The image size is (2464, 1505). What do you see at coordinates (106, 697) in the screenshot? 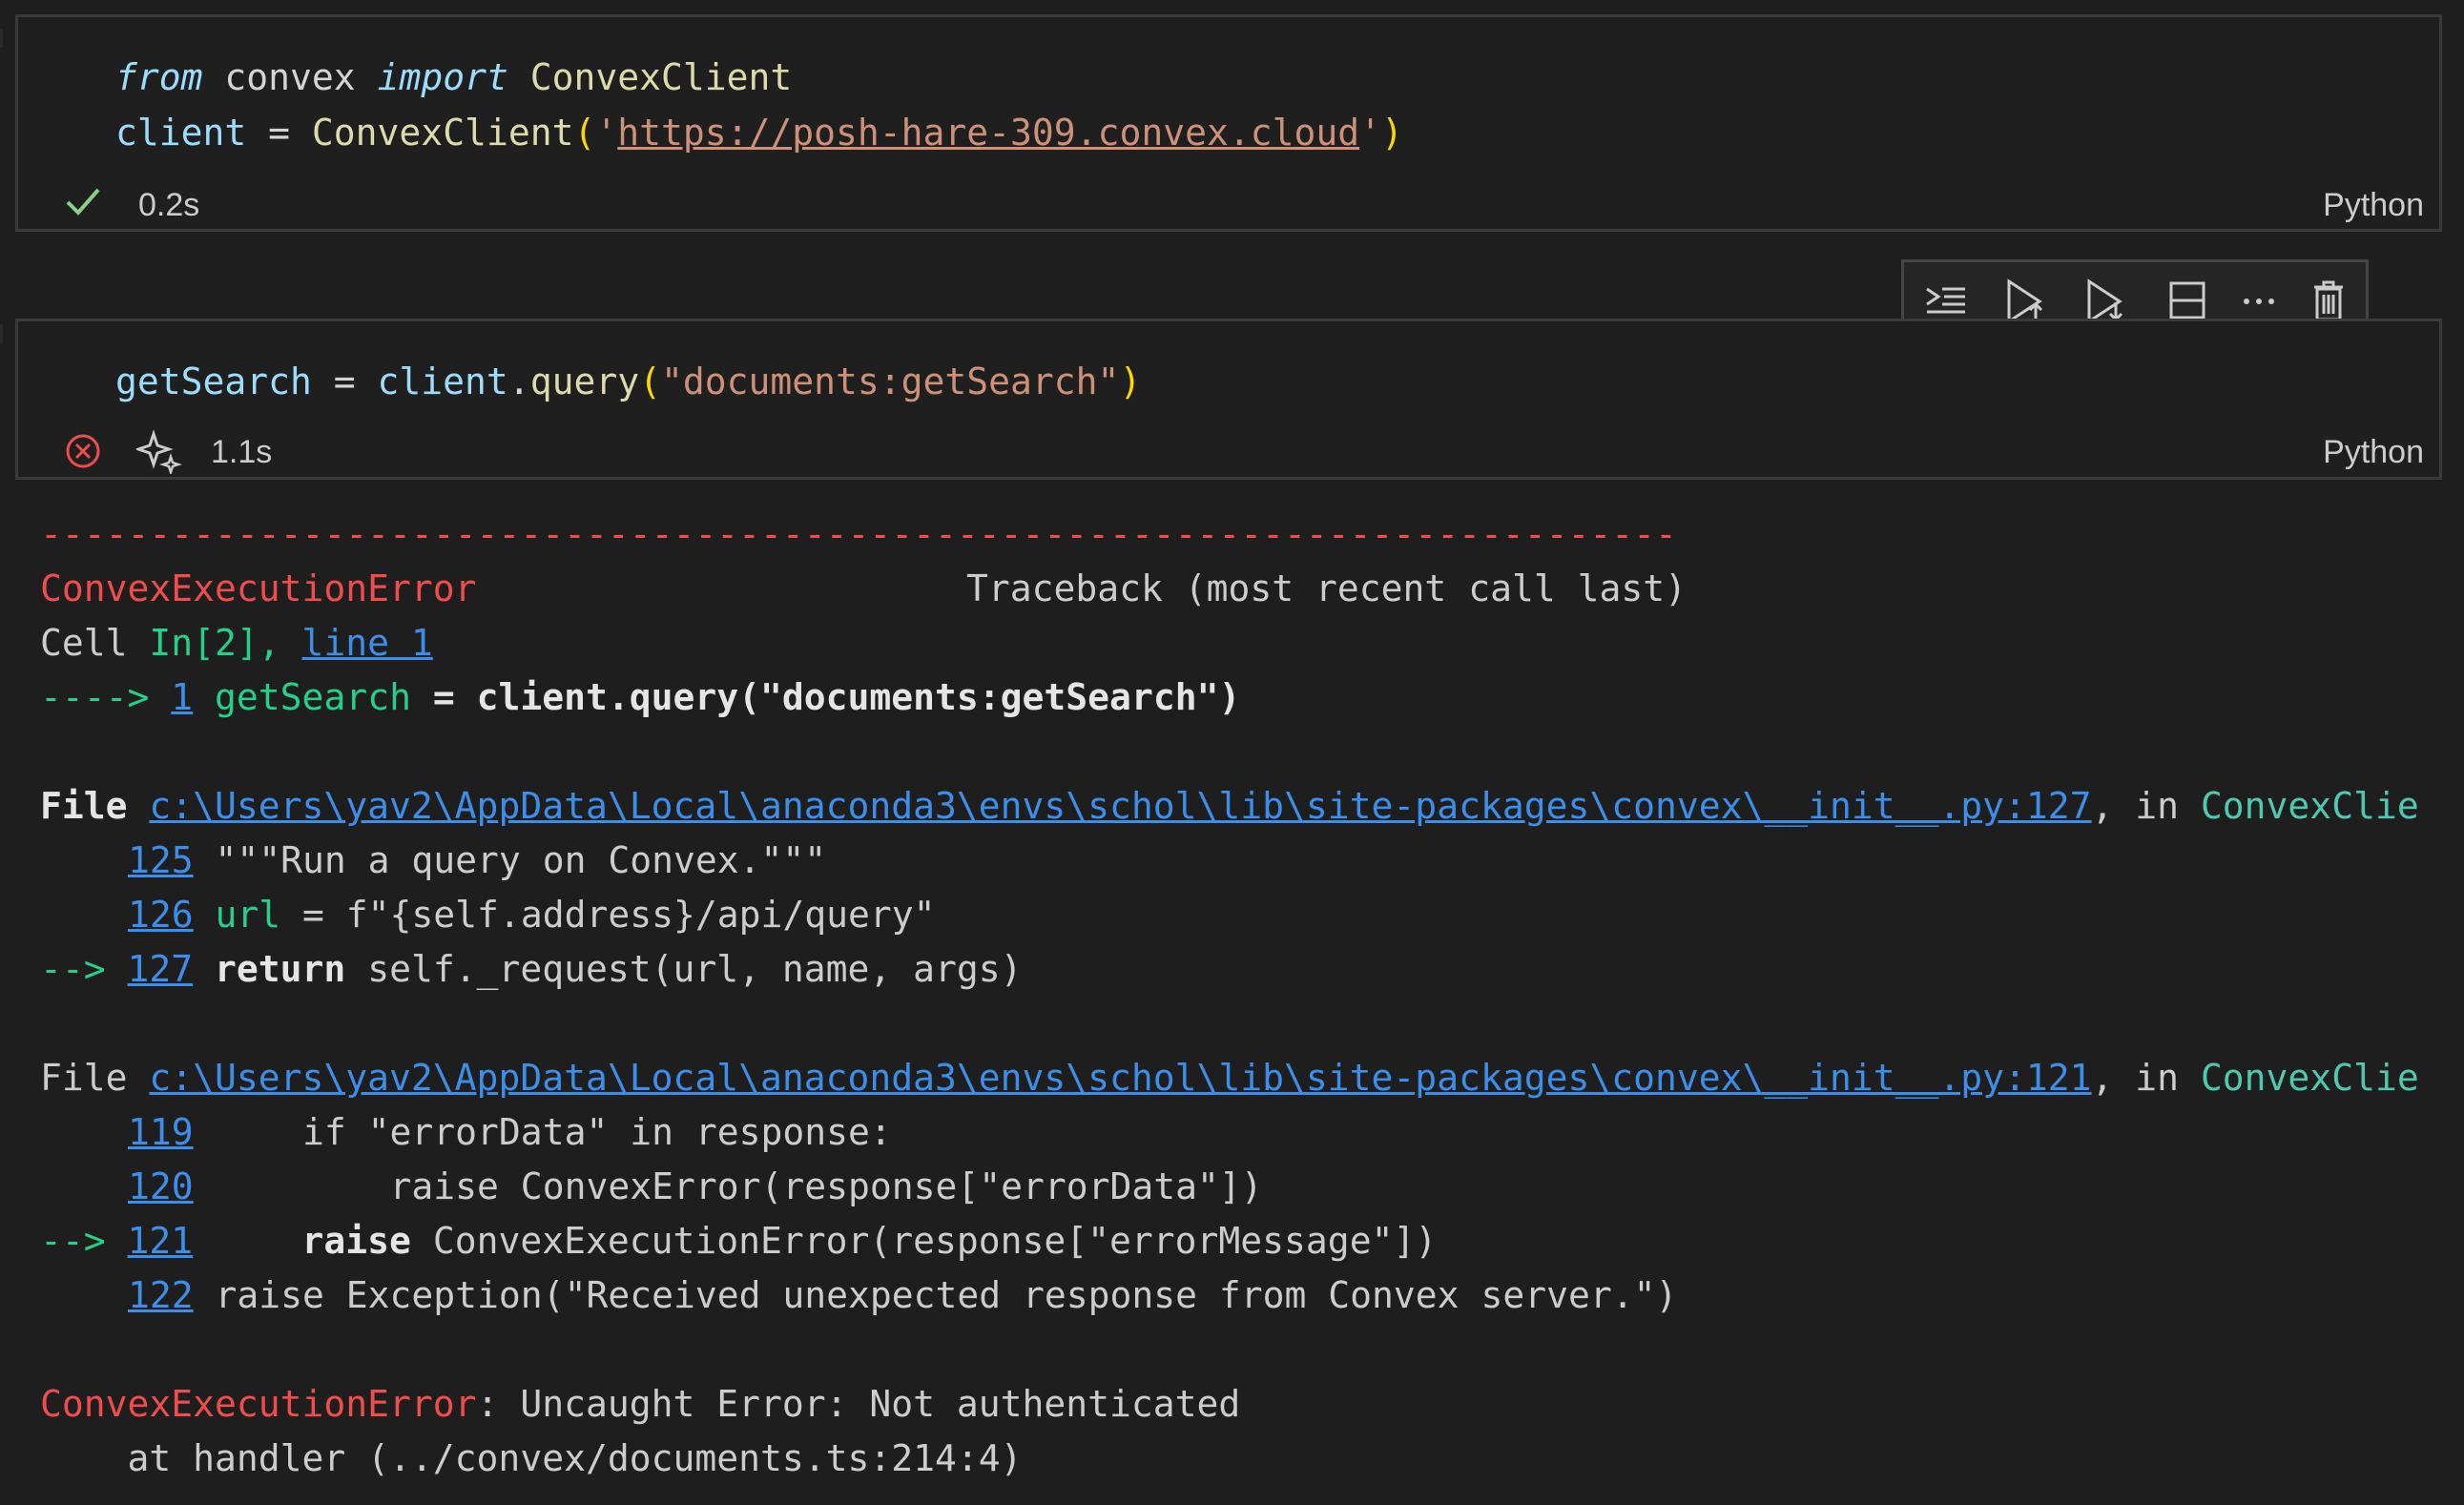
I see `arrow: ---->` at bounding box center [106, 697].